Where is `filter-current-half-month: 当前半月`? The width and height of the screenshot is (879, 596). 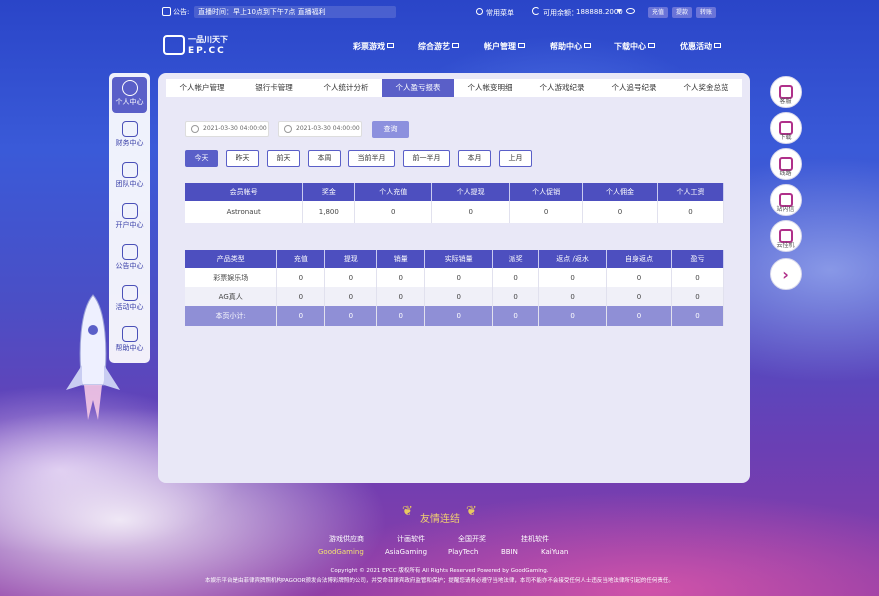 filter-current-half-month: 当前半月 is located at coordinates (371, 158).